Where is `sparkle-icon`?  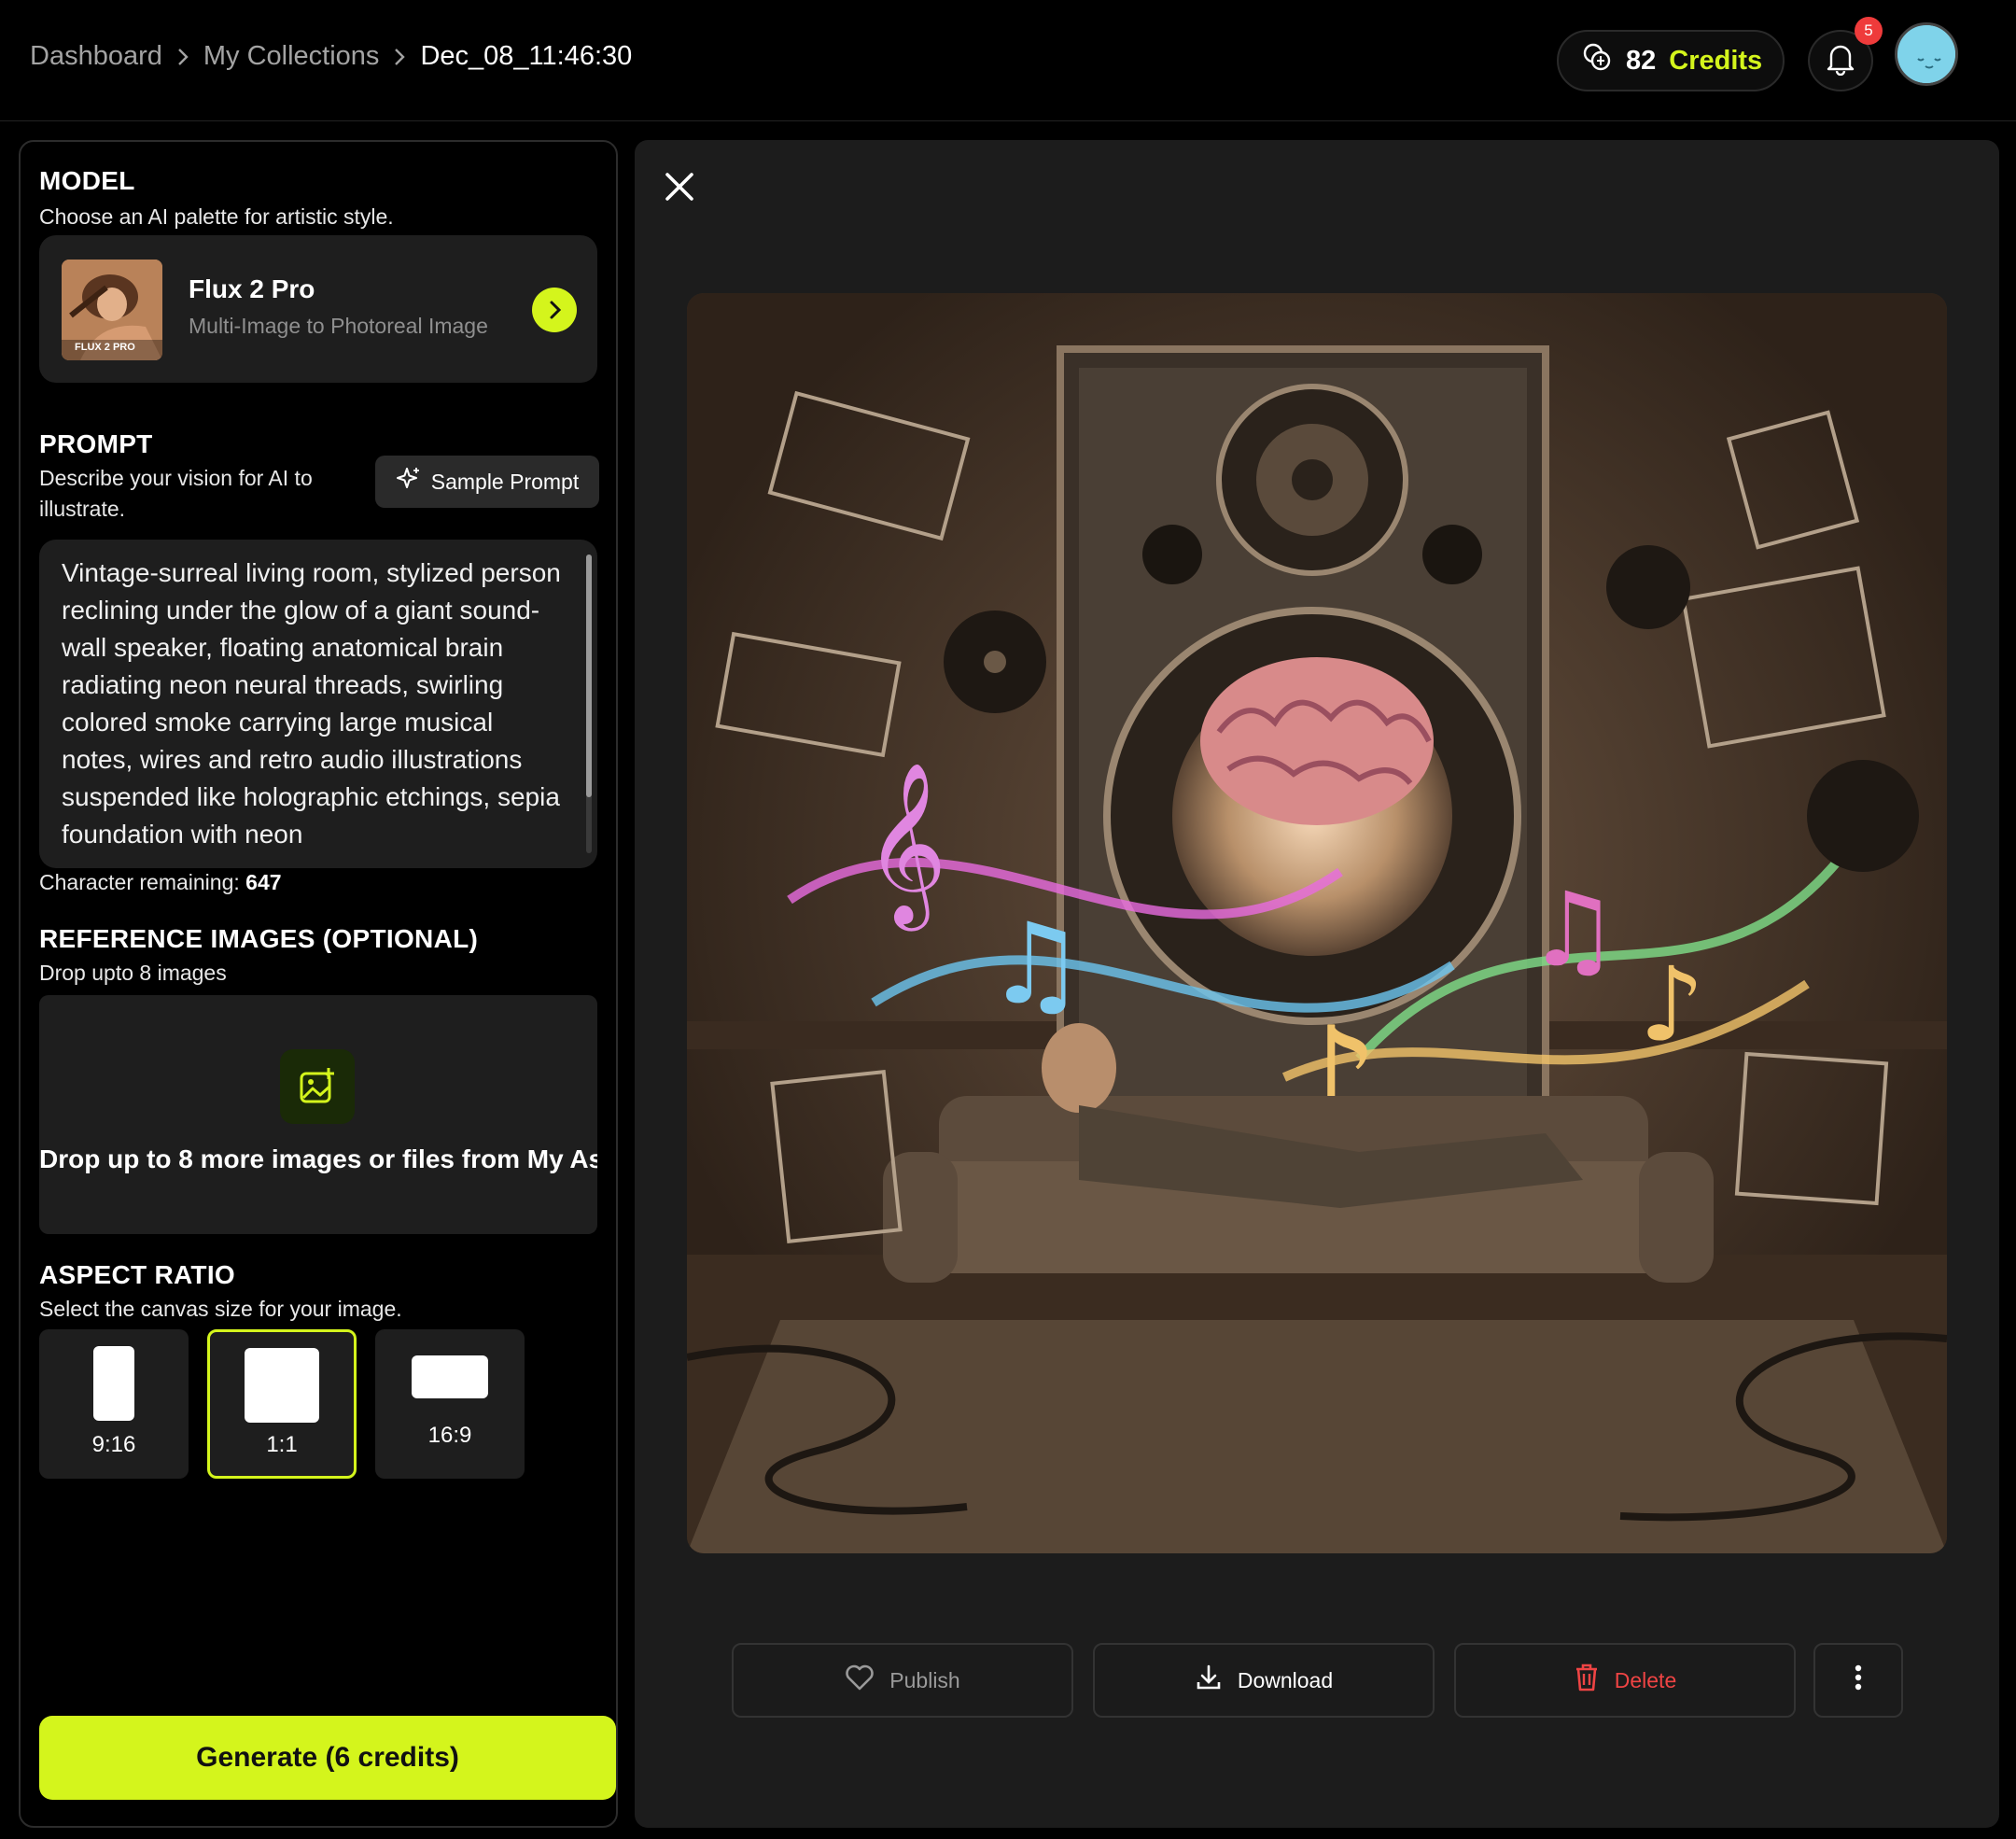 sparkle-icon is located at coordinates (409, 482).